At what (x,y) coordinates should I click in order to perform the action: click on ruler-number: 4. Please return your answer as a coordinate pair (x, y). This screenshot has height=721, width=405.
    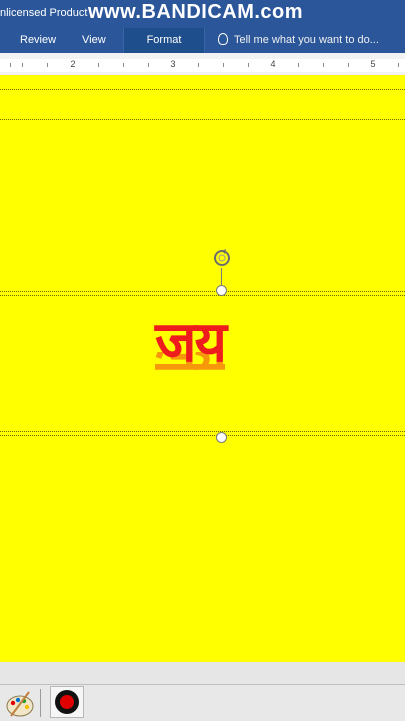
    Looking at the image, I should click on (273, 64).